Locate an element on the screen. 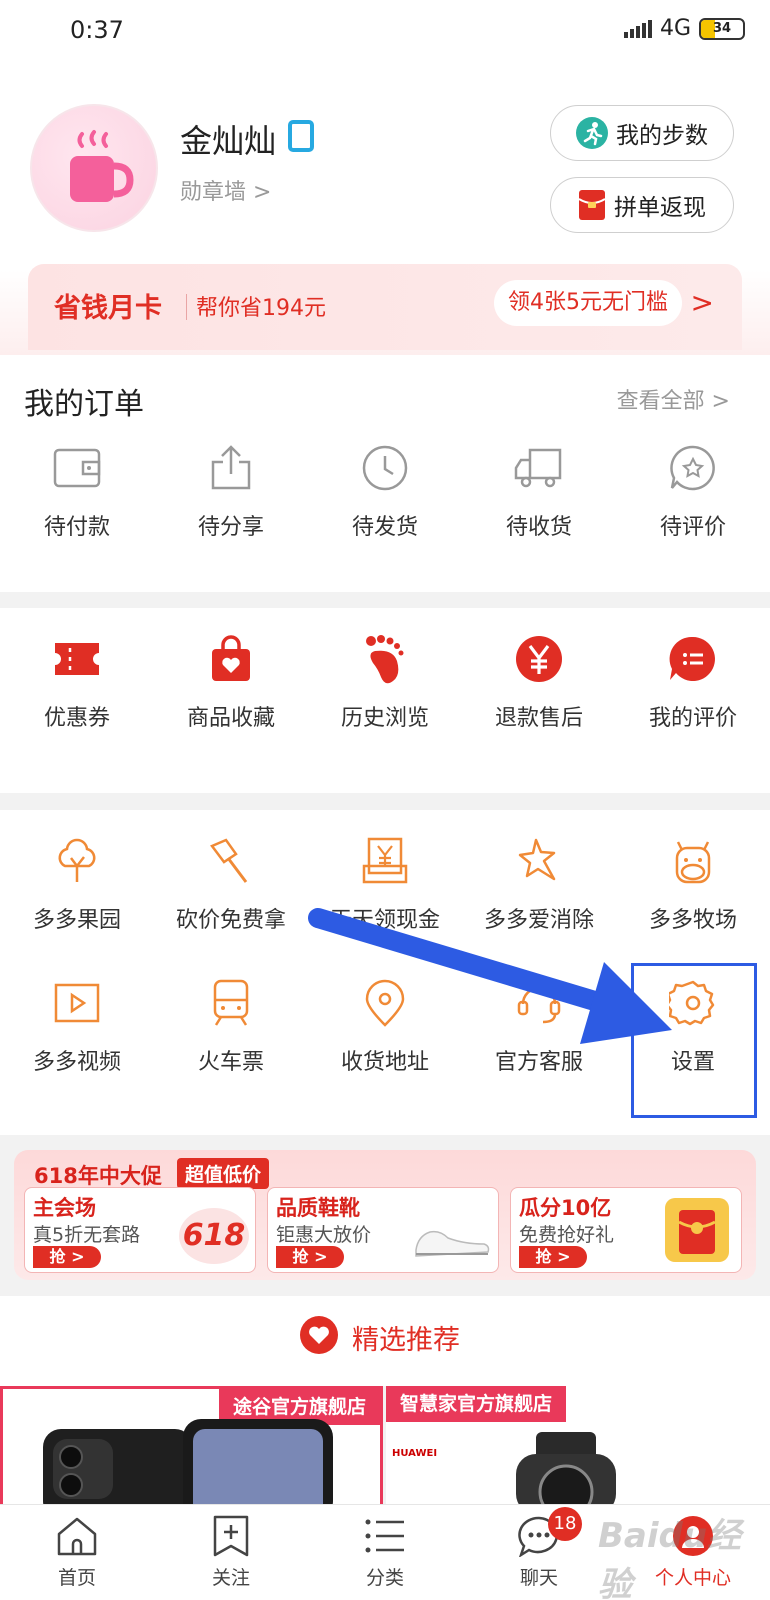 The width and height of the screenshot is (770, 1600). bag-heart-icon is located at coordinates (231, 659).